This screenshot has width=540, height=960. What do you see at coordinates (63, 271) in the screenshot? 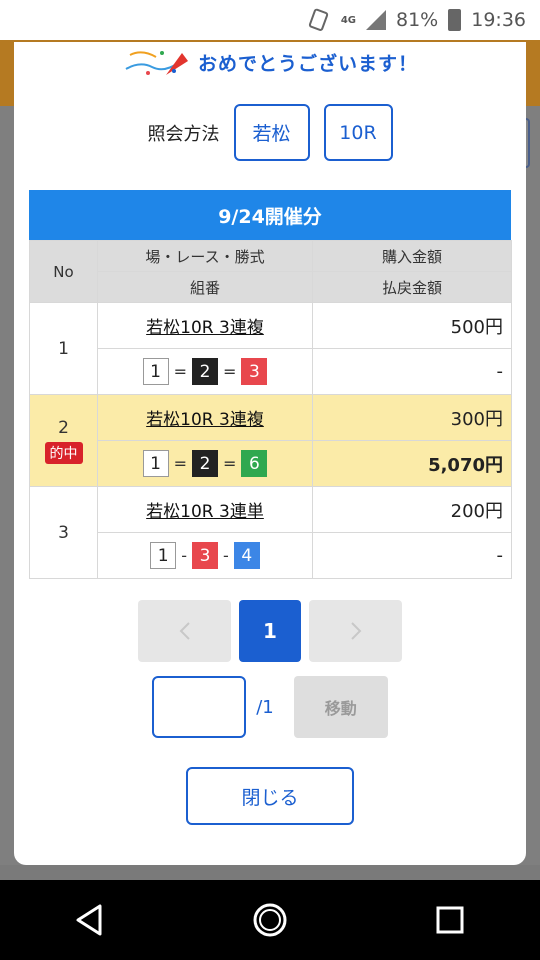
I see `header-no: No` at bounding box center [63, 271].